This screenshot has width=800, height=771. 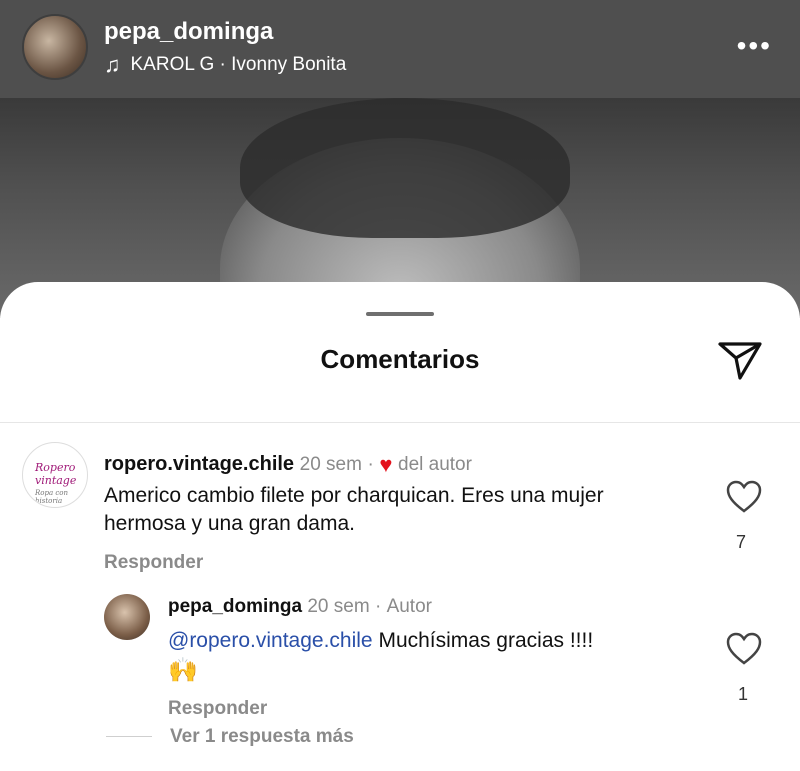 I want to click on commenter-username: ropero.vintage.chile, so click(x=199, y=464).